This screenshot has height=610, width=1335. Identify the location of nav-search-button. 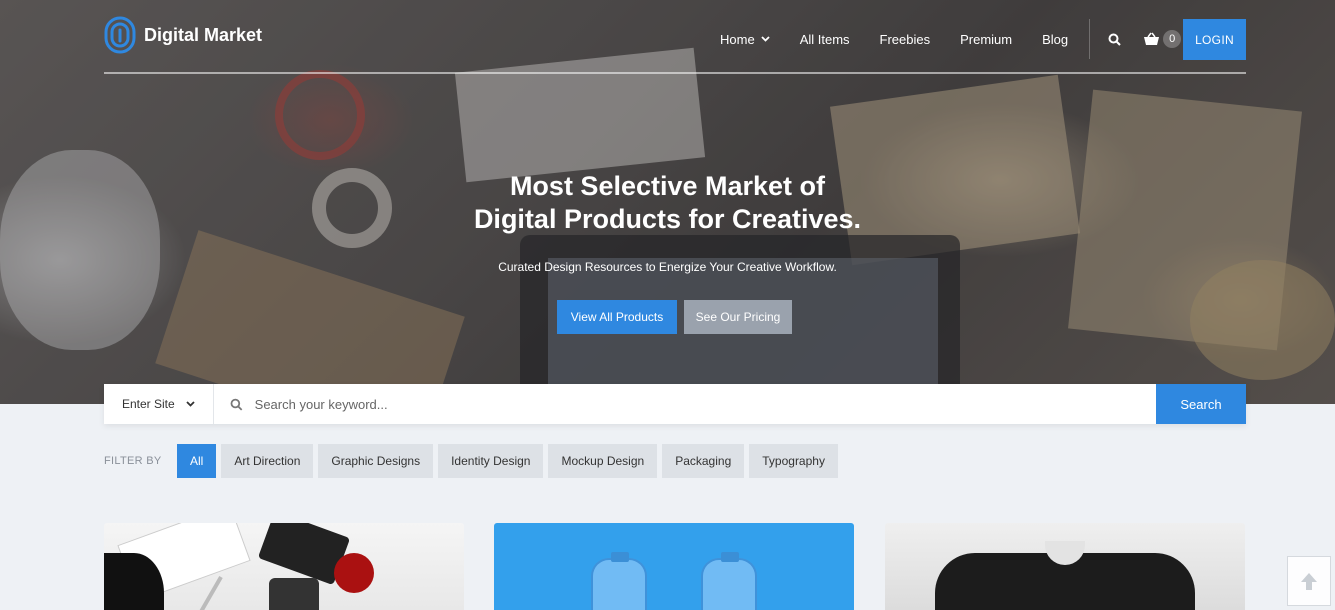
(1113, 39).